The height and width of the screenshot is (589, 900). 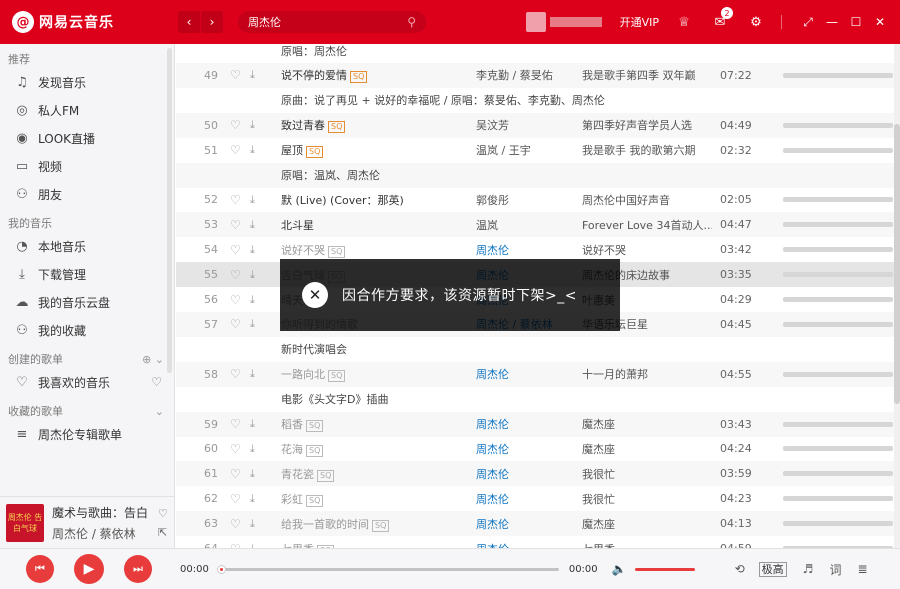 What do you see at coordinates (647, 545) in the screenshot?
I see `song-album: 七里香` at bounding box center [647, 545].